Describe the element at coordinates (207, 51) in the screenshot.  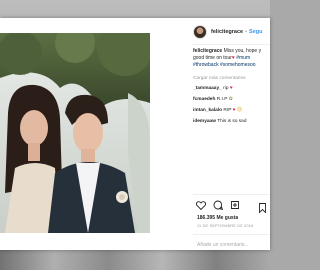
I see `caption-username: felicitegrace` at that location.